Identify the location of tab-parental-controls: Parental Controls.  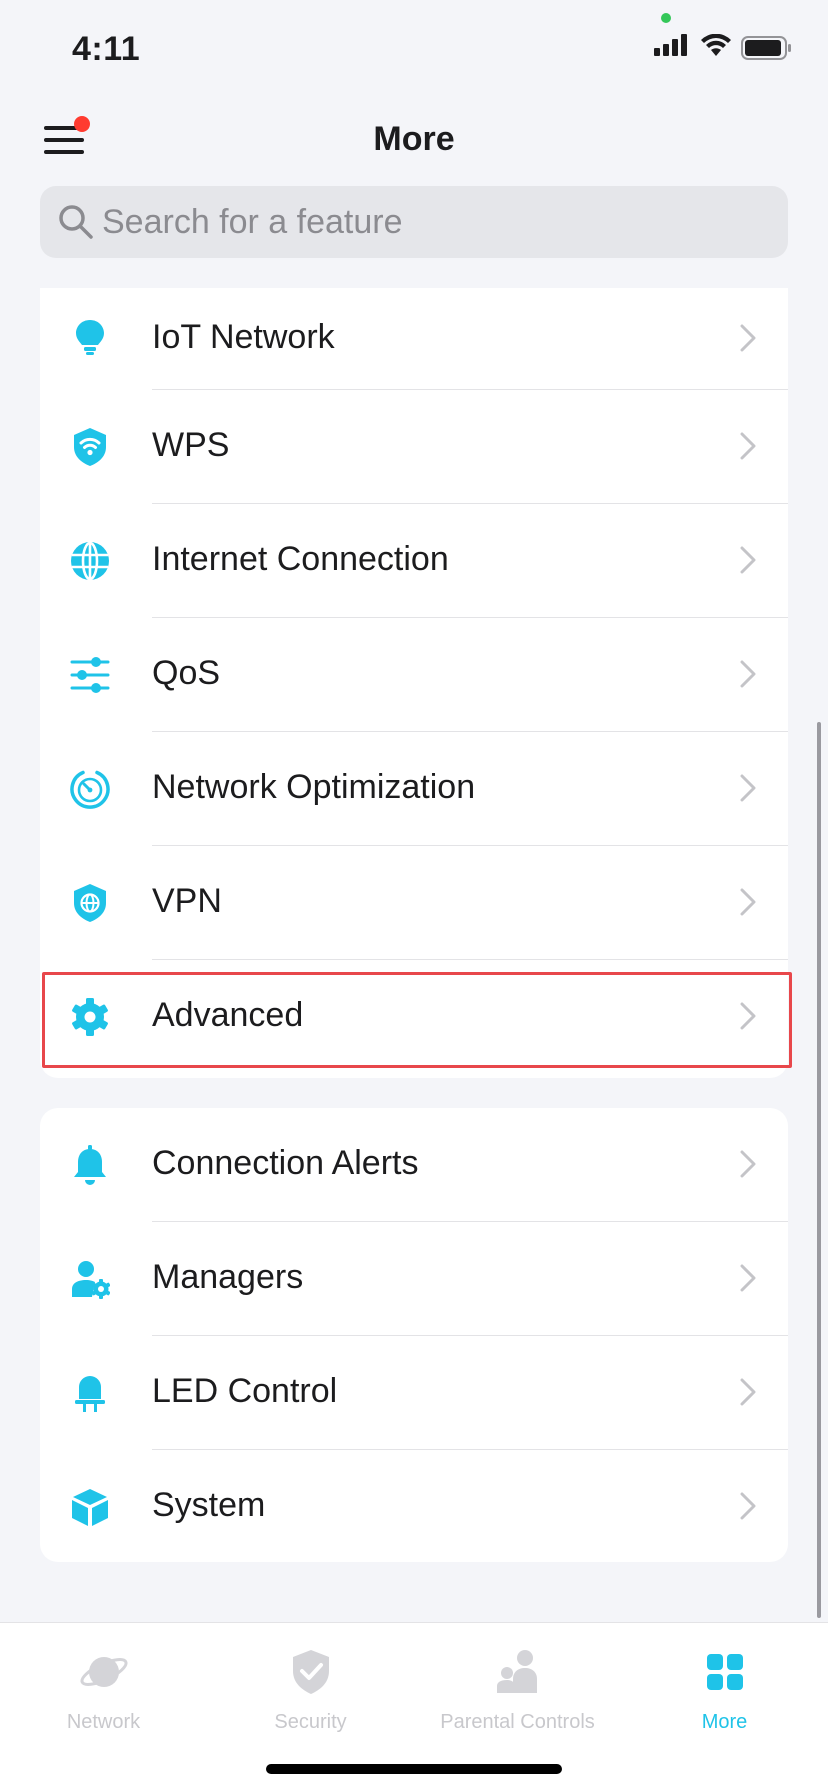
(517, 1690).